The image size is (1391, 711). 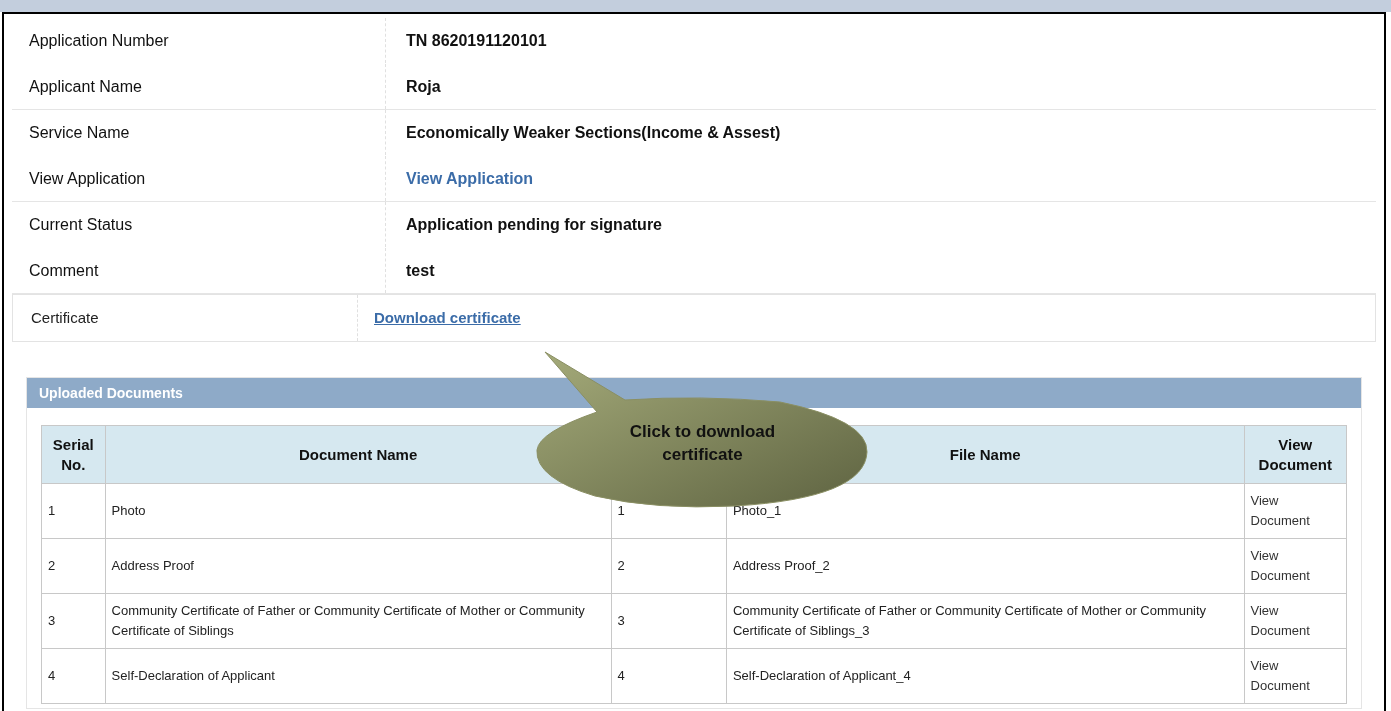 I want to click on callout-text: Click to download certificate, so click(x=702, y=443).